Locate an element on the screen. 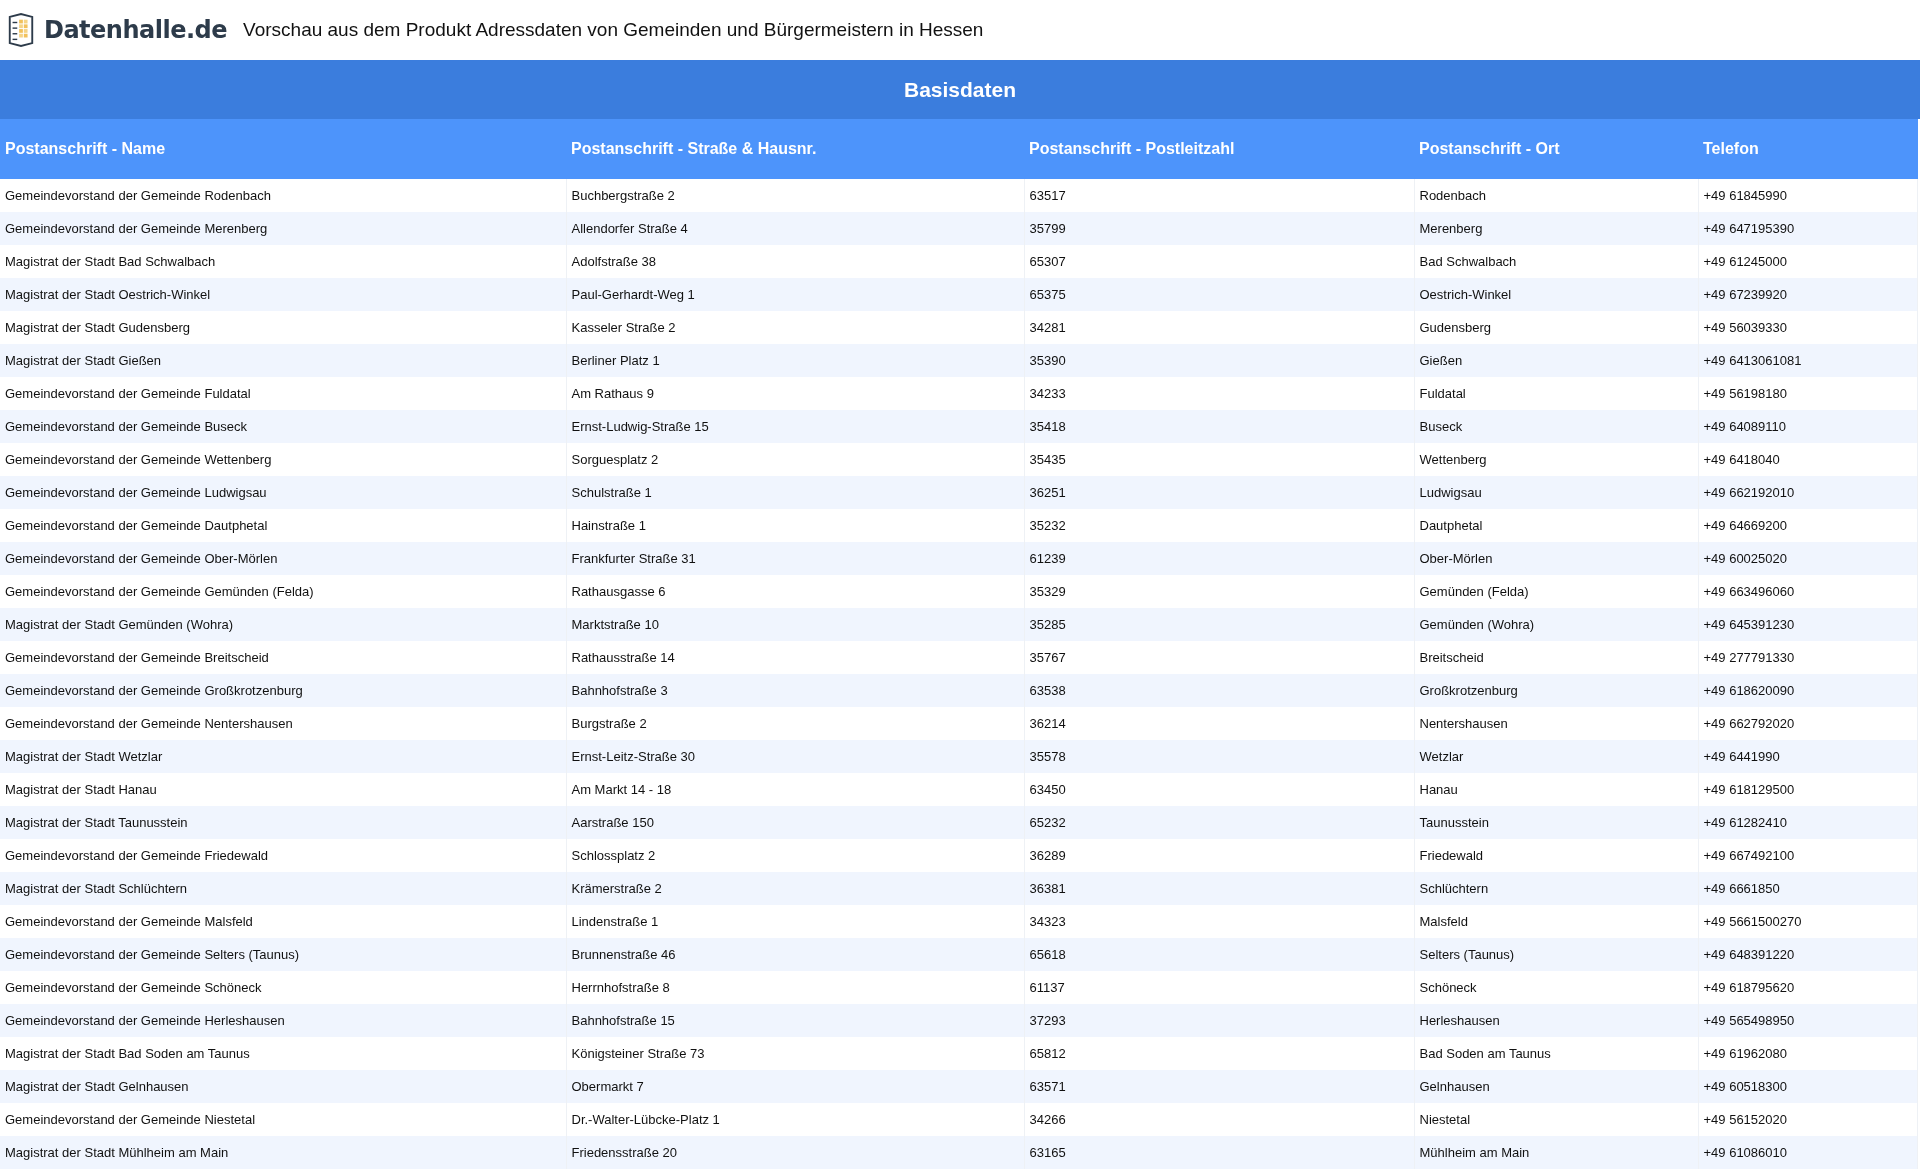  table-cell: +49 6441990 is located at coordinates (1808, 756).